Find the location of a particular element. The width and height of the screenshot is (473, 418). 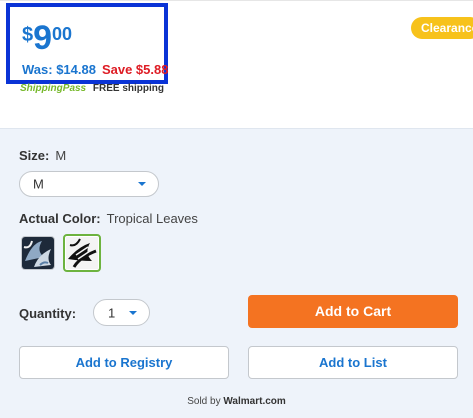

add-to-list-button: Add to List is located at coordinates (353, 362).